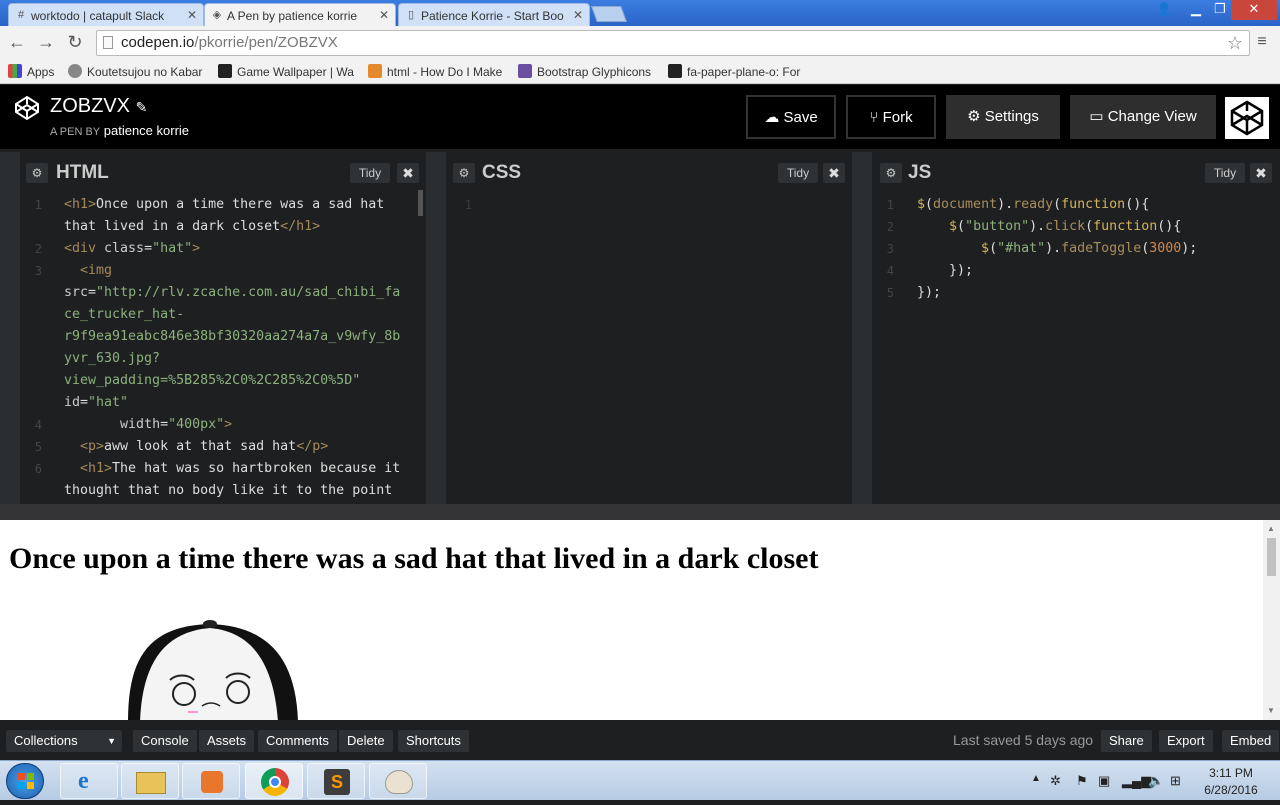 This screenshot has height=805, width=1280. I want to click on export-button: Export, so click(1186, 741).